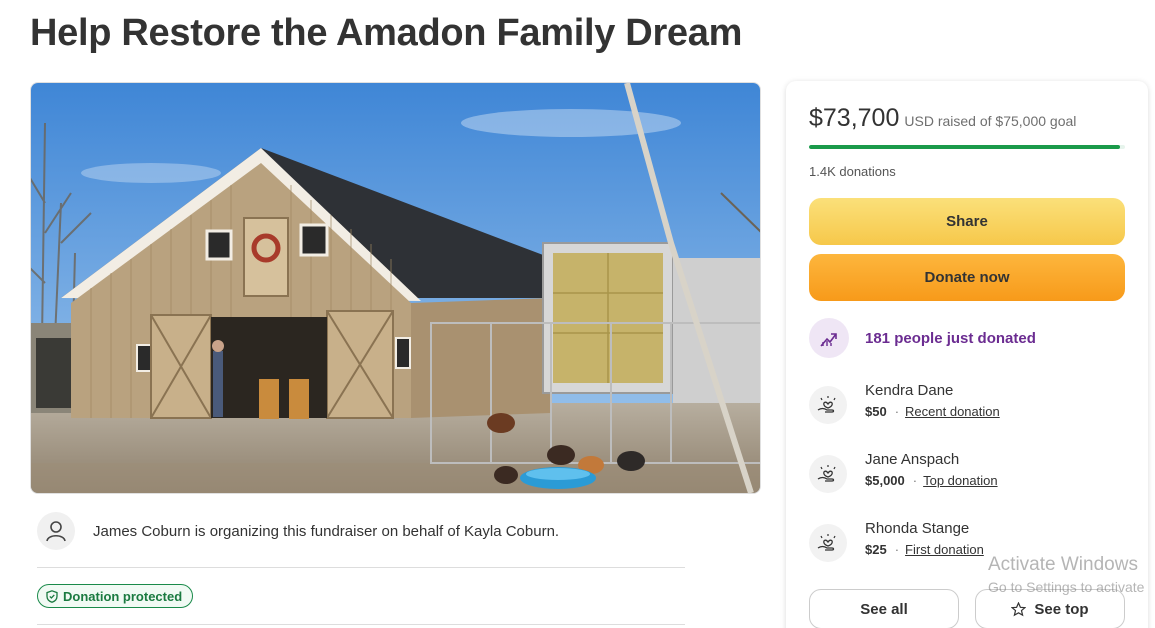 The image size is (1155, 628). Describe the element at coordinates (884, 608) in the screenshot. I see `see-all-button: See all` at that location.